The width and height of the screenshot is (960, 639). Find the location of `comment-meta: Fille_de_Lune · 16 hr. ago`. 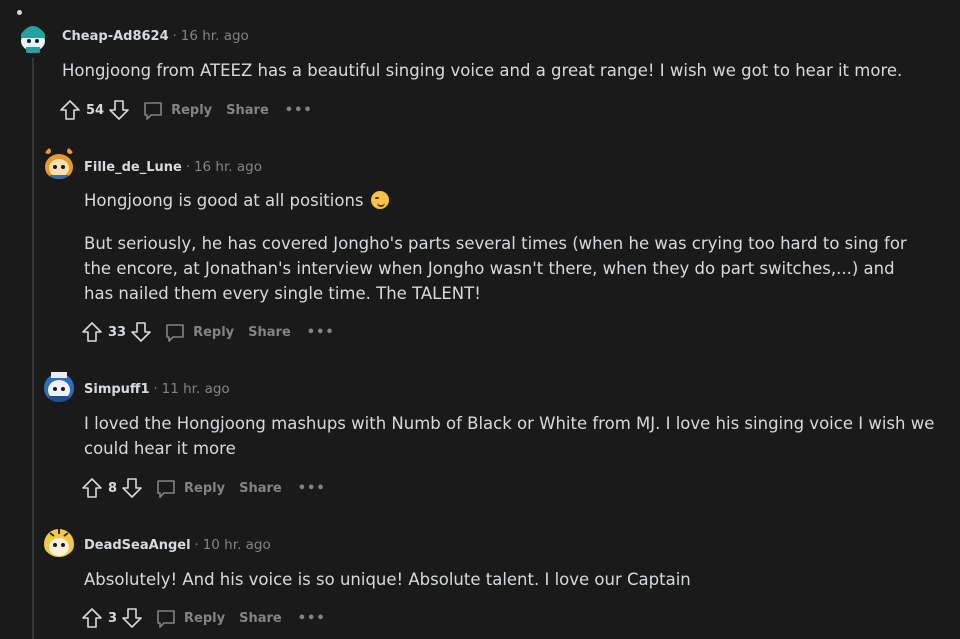

comment-meta: Fille_de_Lune · 16 hr. ago is located at coordinates (173, 167).